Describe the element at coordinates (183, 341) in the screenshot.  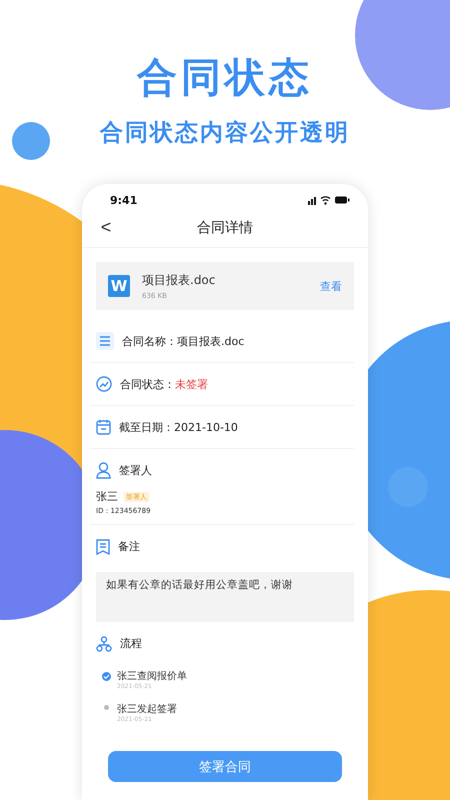
I see `field-text: 合同名称：项目报表.doc` at that location.